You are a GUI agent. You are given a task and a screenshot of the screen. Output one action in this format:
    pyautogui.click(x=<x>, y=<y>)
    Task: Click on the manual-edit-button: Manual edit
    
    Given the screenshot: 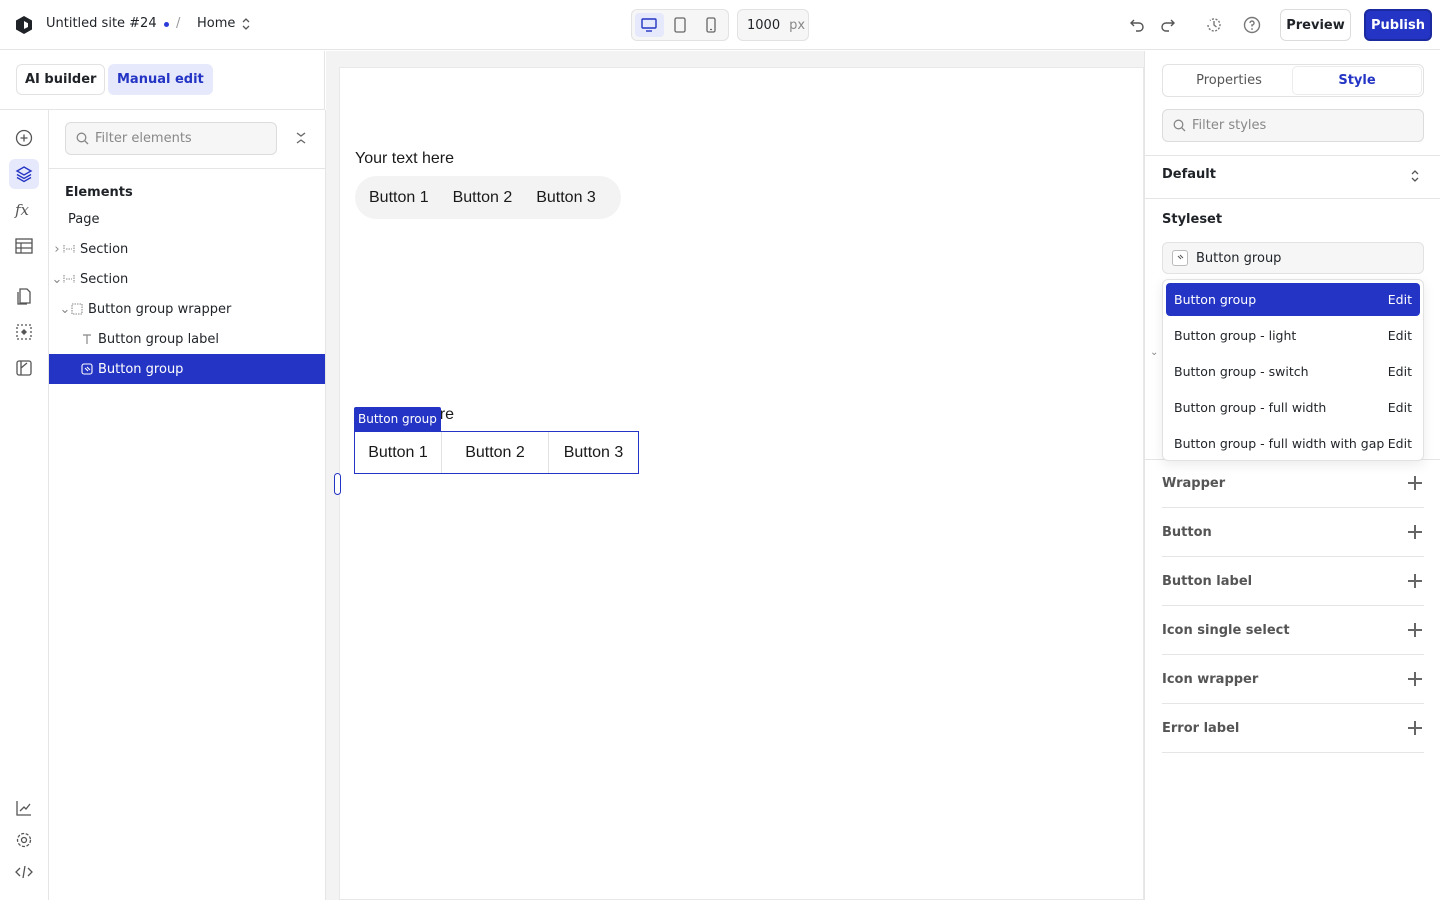 What is the action you would take?
    pyautogui.click(x=160, y=79)
    